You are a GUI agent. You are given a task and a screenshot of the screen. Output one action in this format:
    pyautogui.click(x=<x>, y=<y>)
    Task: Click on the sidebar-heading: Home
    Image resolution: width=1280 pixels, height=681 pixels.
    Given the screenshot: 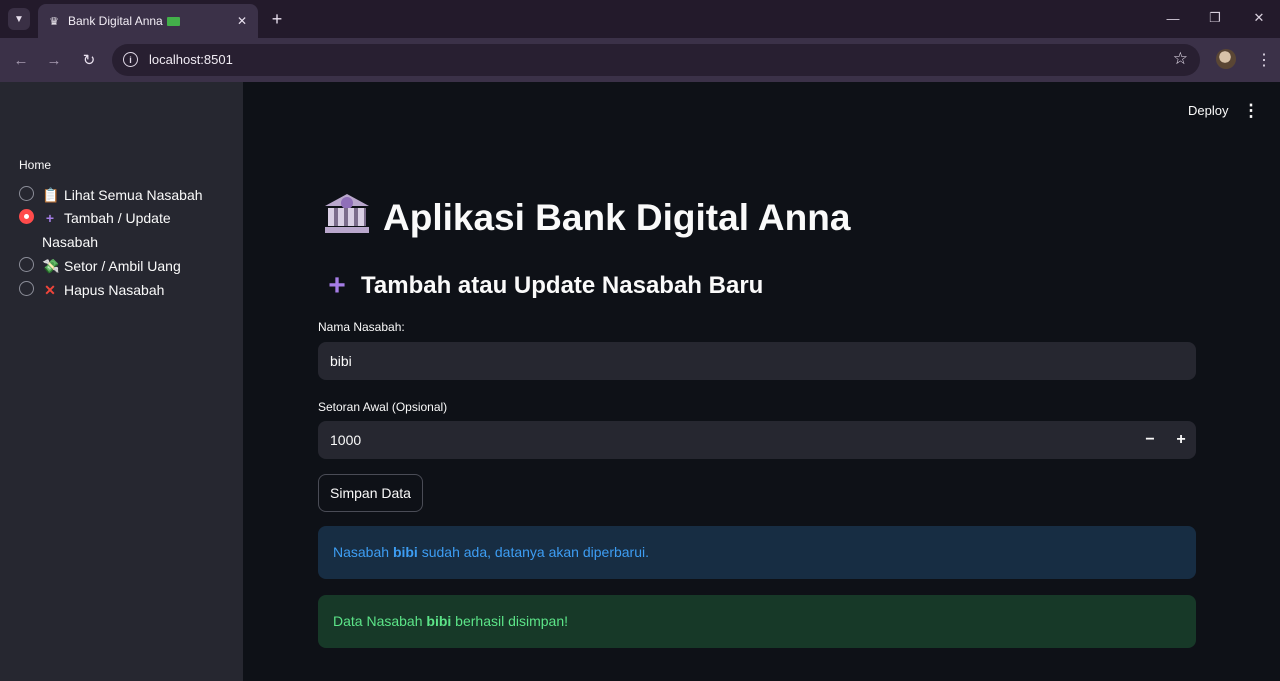 What is the action you would take?
    pyautogui.click(x=35, y=165)
    